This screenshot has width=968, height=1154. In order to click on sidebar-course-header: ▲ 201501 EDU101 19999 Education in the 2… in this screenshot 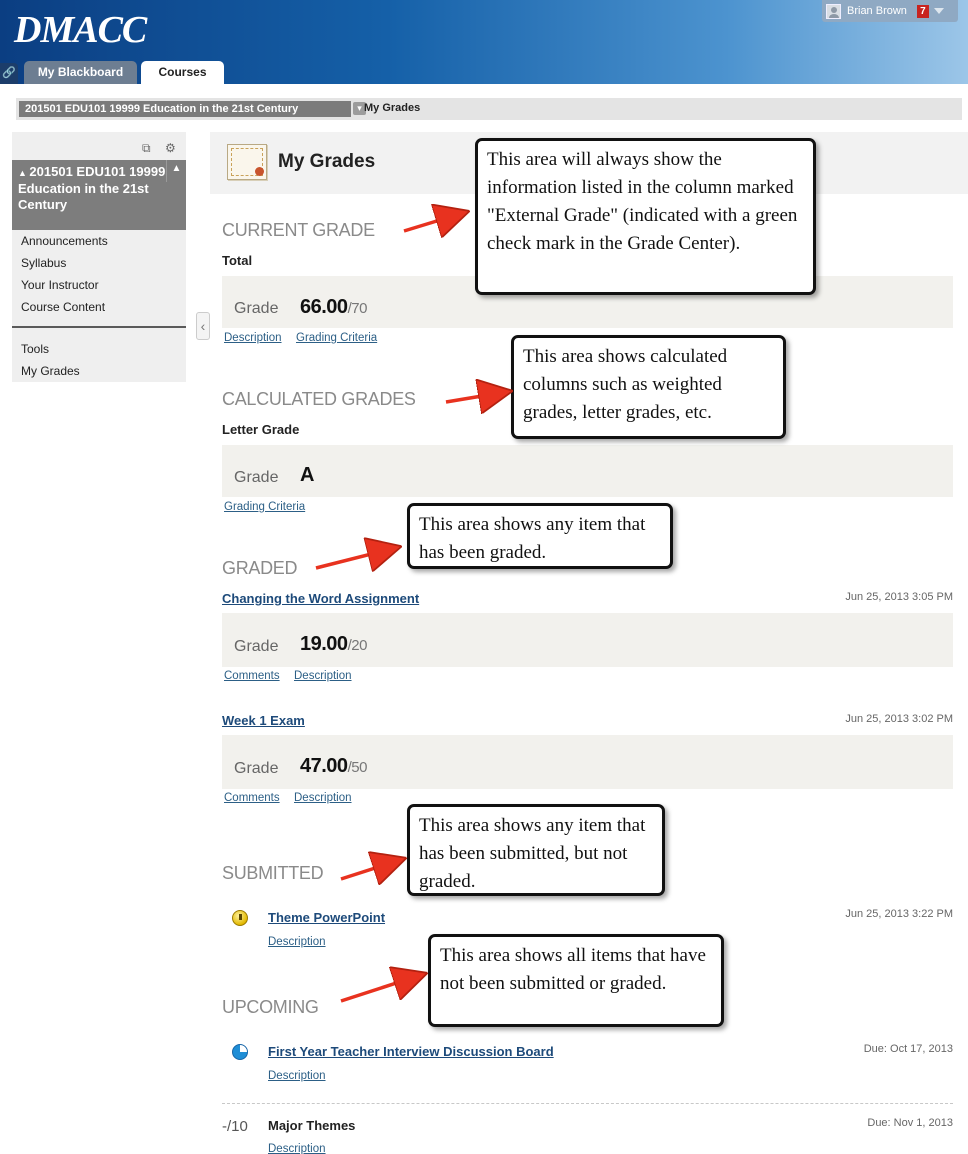, I will do `click(99, 195)`.